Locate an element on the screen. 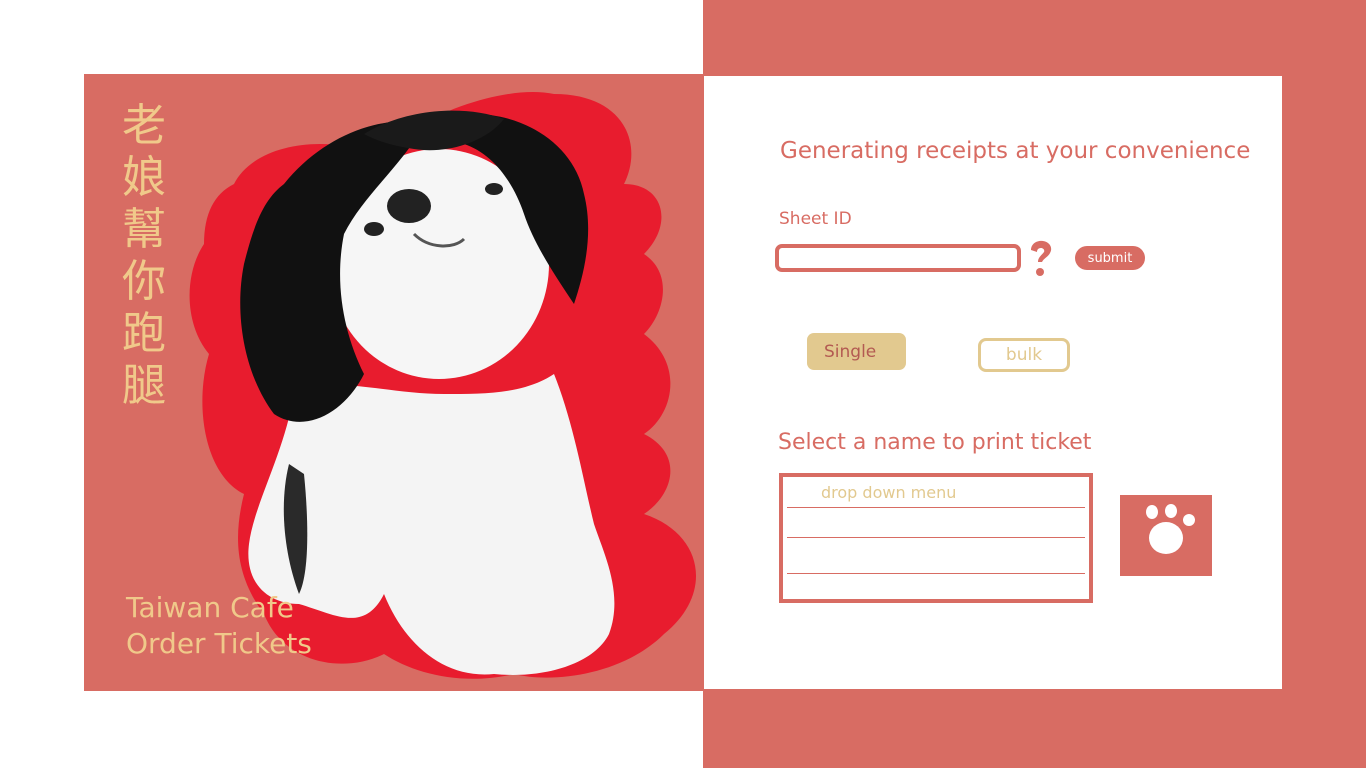 The height and width of the screenshot is (768, 1366). vertical-title-char: 老 is located at coordinates (144, 125).